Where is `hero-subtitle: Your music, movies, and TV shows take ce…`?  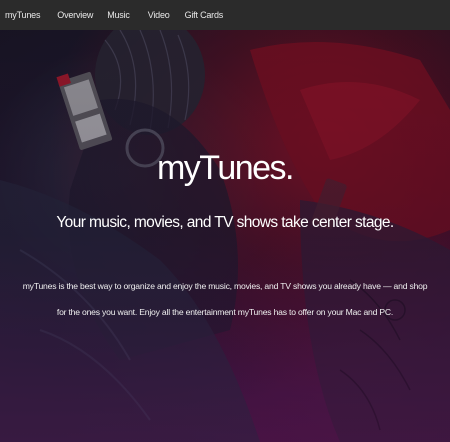
hero-subtitle: Your music, movies, and TV shows take ce… is located at coordinates (225, 222).